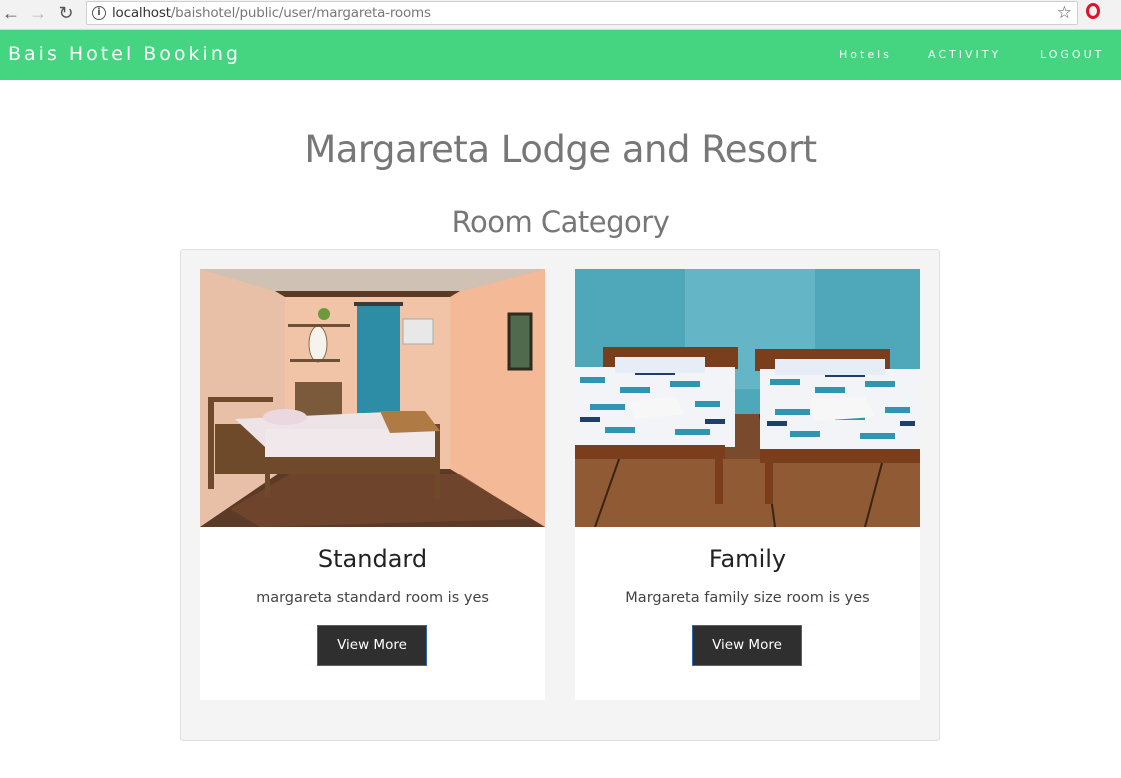  Describe the element at coordinates (372, 645) in the screenshot. I see `view-more-button-standard: View More` at that location.